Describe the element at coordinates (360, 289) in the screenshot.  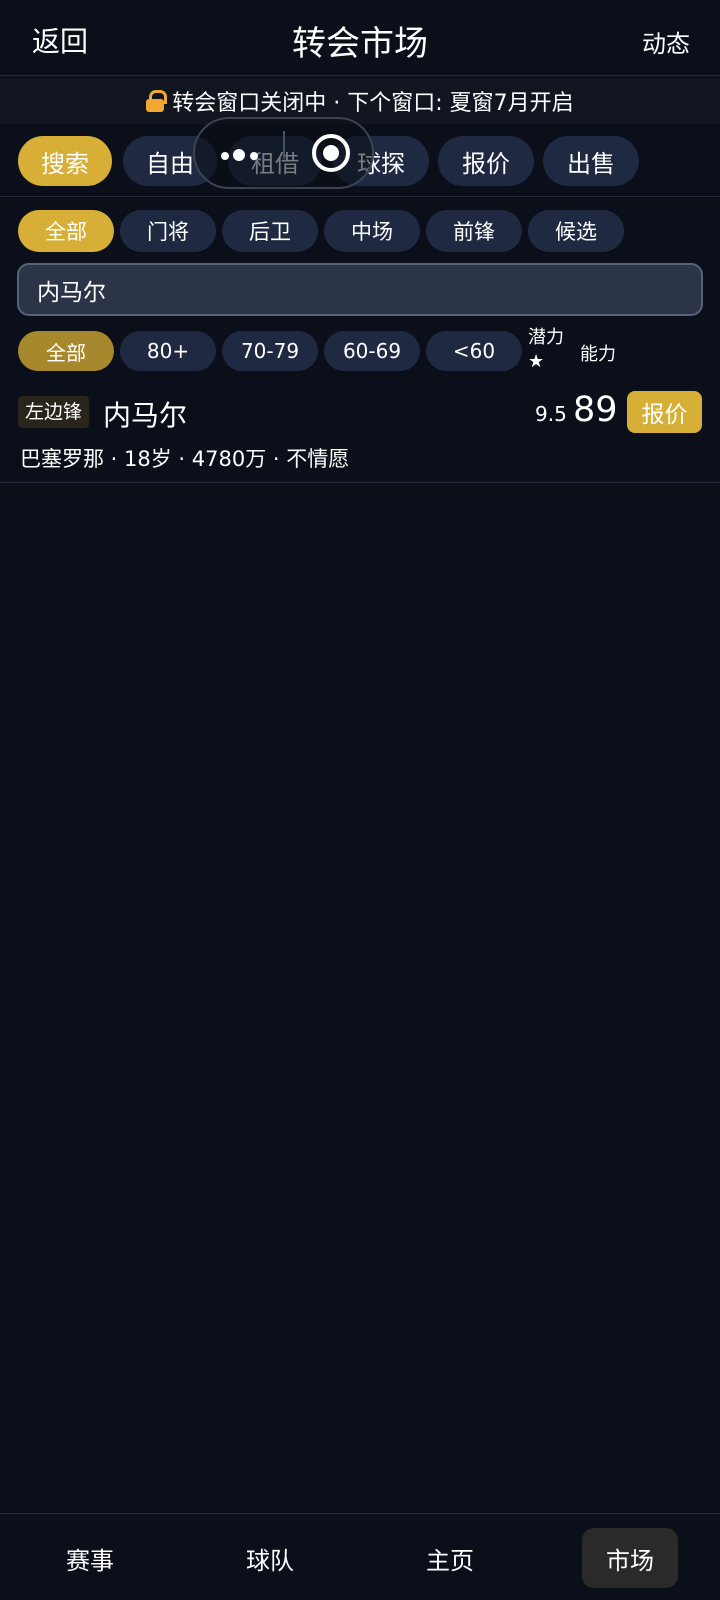
I see `search-input` at that location.